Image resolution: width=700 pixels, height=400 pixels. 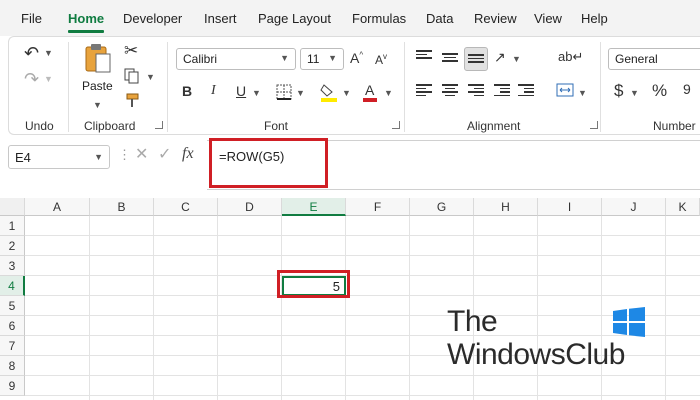 What do you see at coordinates (506, 207) in the screenshot?
I see `column-header-h: H` at bounding box center [506, 207].